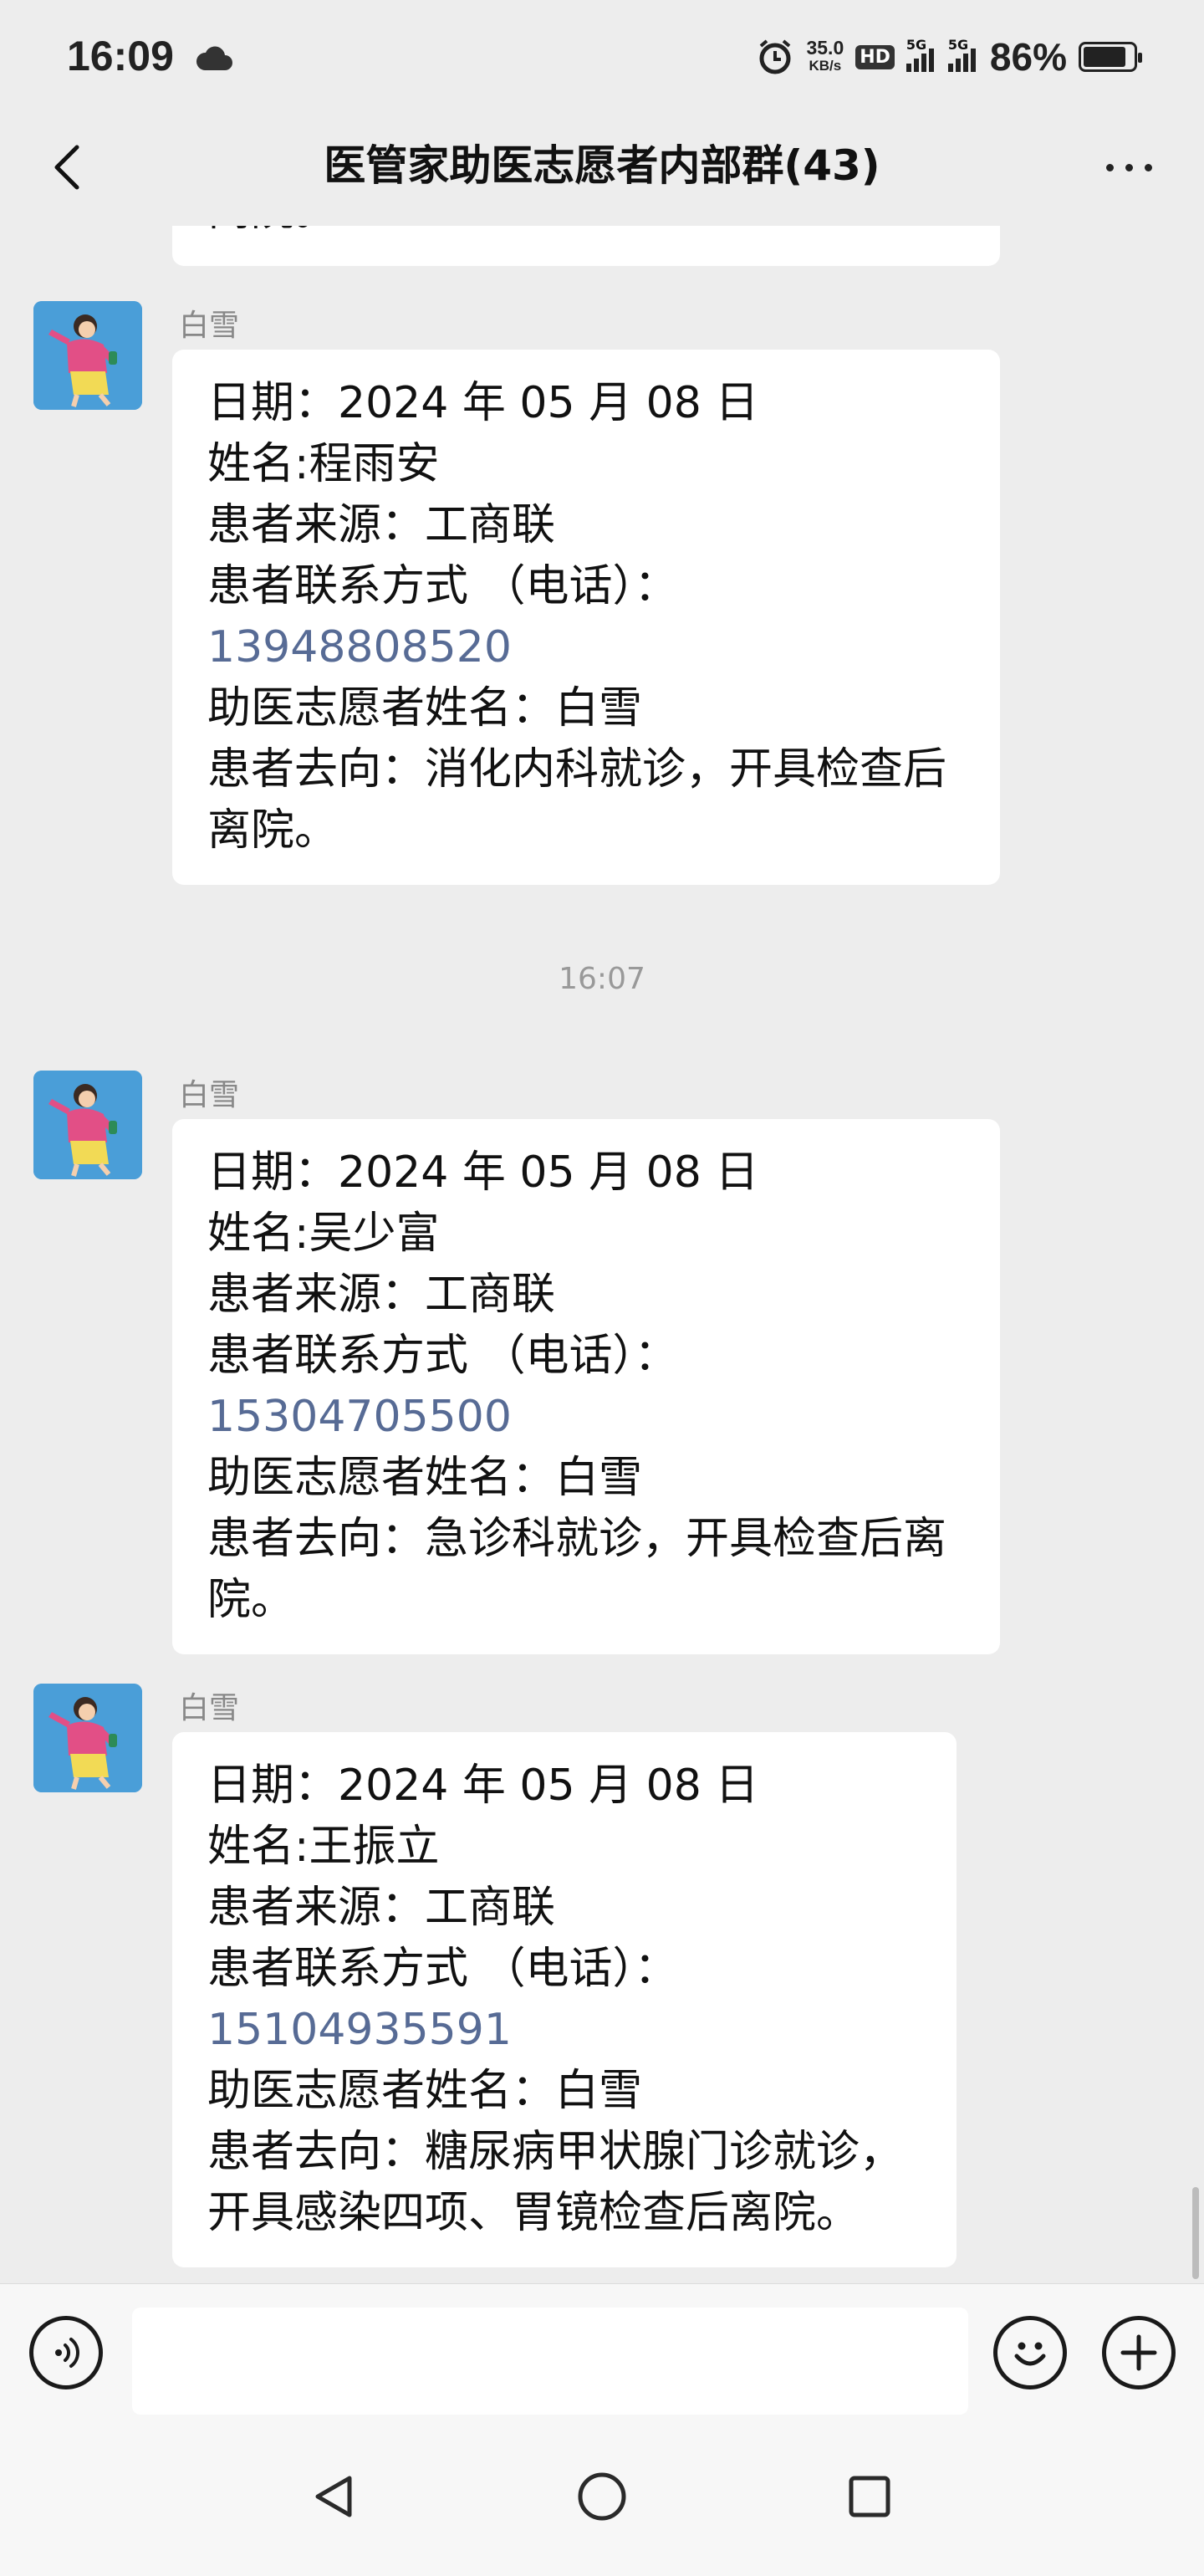  I want to click on alarm-icon, so click(775, 56).